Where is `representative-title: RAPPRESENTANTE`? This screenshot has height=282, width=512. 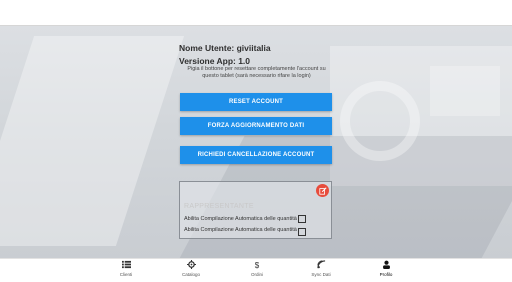
representative-title: RAPPRESENTANTE is located at coordinates (219, 206).